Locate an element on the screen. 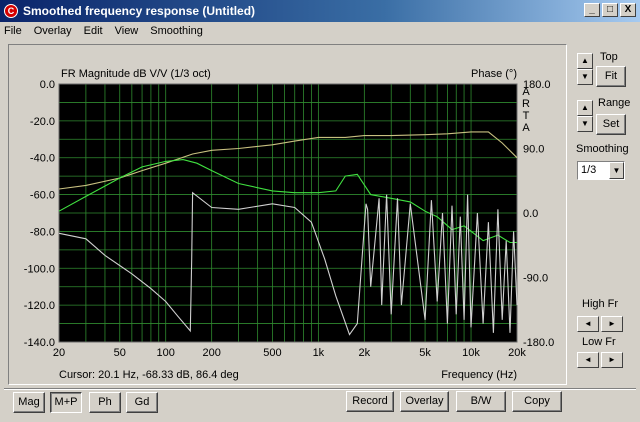  phase-tick-label: 180.0 is located at coordinates (537, 85).